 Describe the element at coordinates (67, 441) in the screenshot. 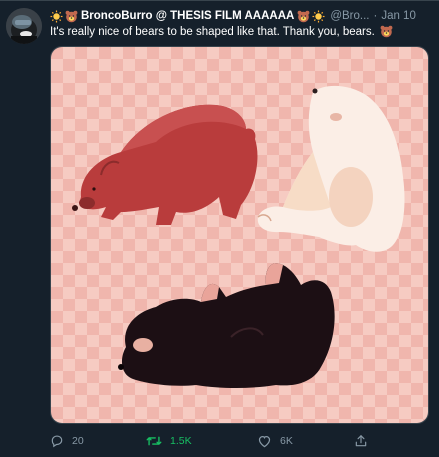

I see `reply-button: 20` at that location.